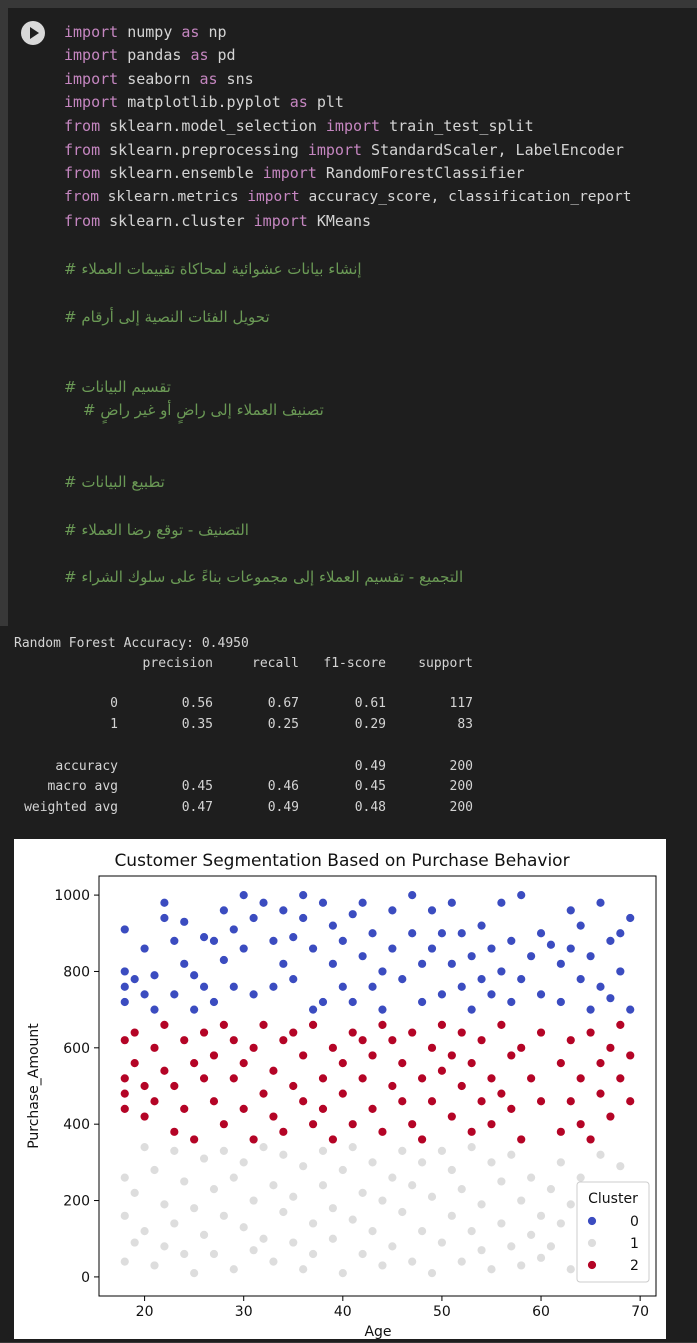 This screenshot has width=697, height=1343. Describe the element at coordinates (335, 150) in the screenshot. I see `code-keyword: import` at that location.